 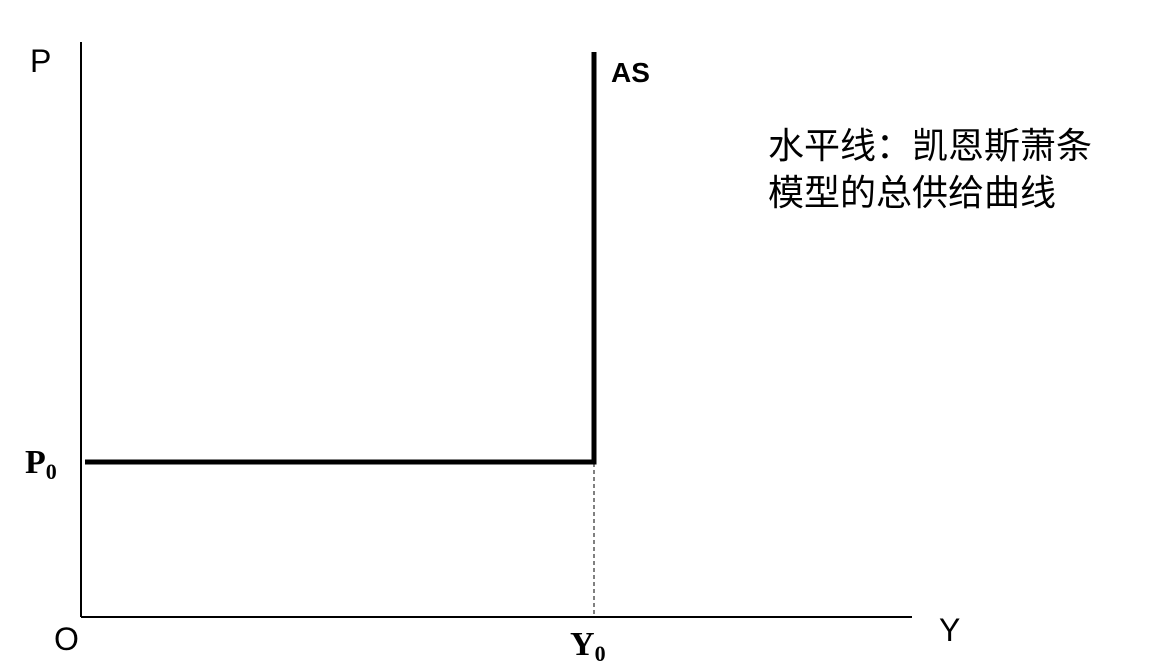 What do you see at coordinates (41, 464) in the screenshot?
I see `price-level-label: P0` at bounding box center [41, 464].